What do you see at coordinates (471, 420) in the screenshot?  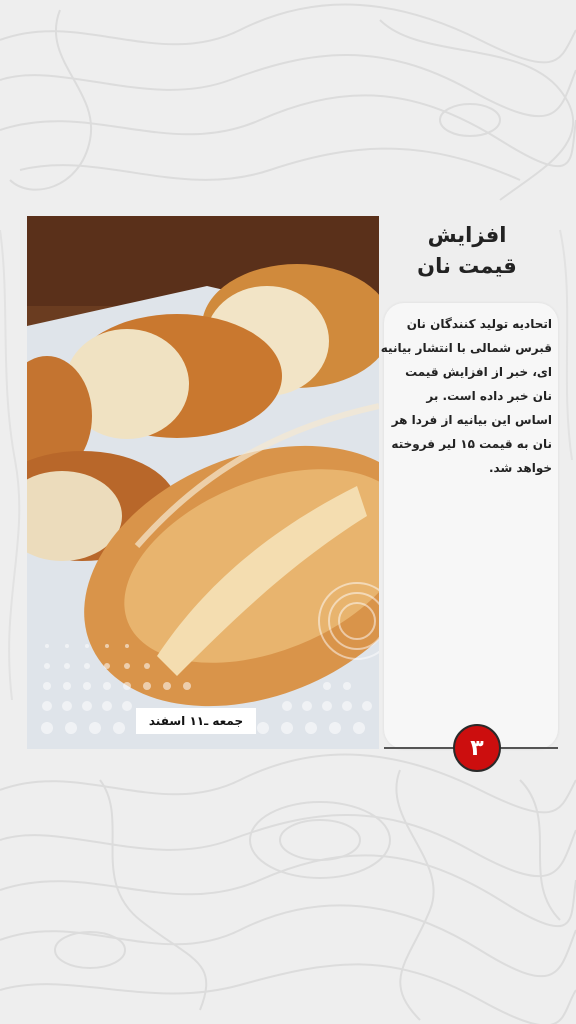 I see `news-body-line: اساس این بیانیه از فردا هر` at bounding box center [471, 420].